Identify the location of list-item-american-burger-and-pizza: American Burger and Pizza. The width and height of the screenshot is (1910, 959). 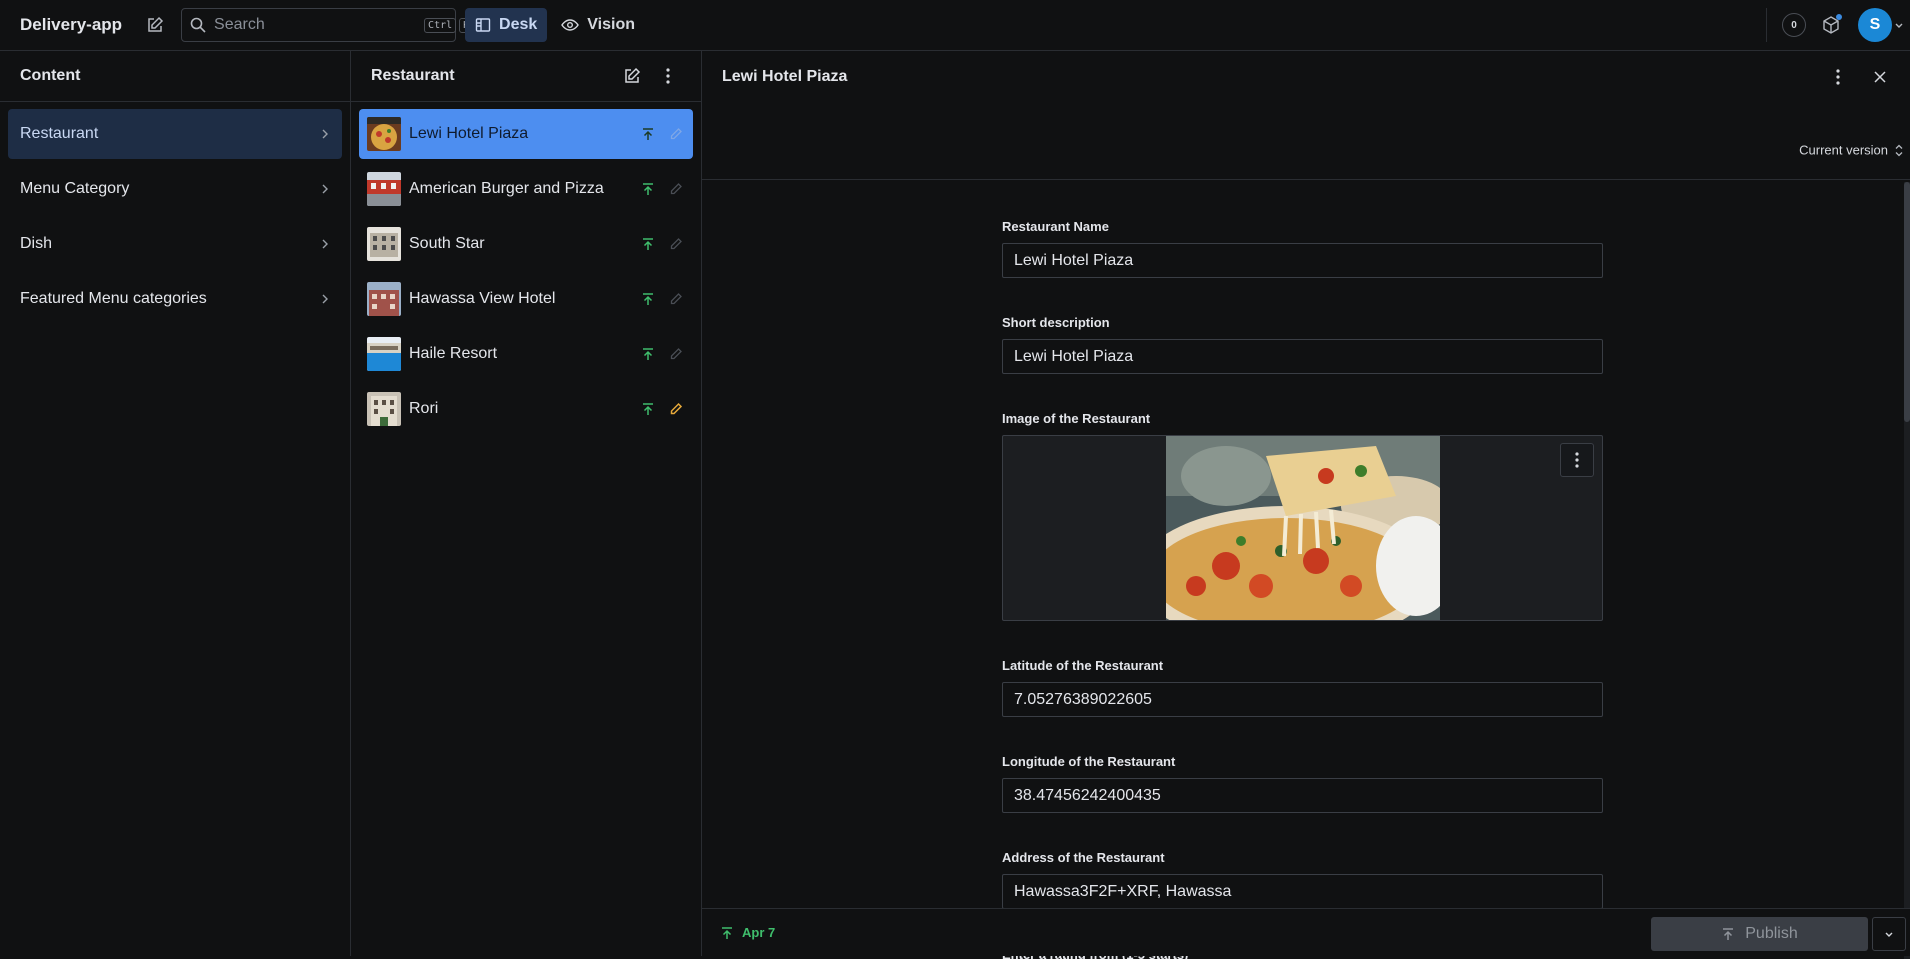
(526, 189).